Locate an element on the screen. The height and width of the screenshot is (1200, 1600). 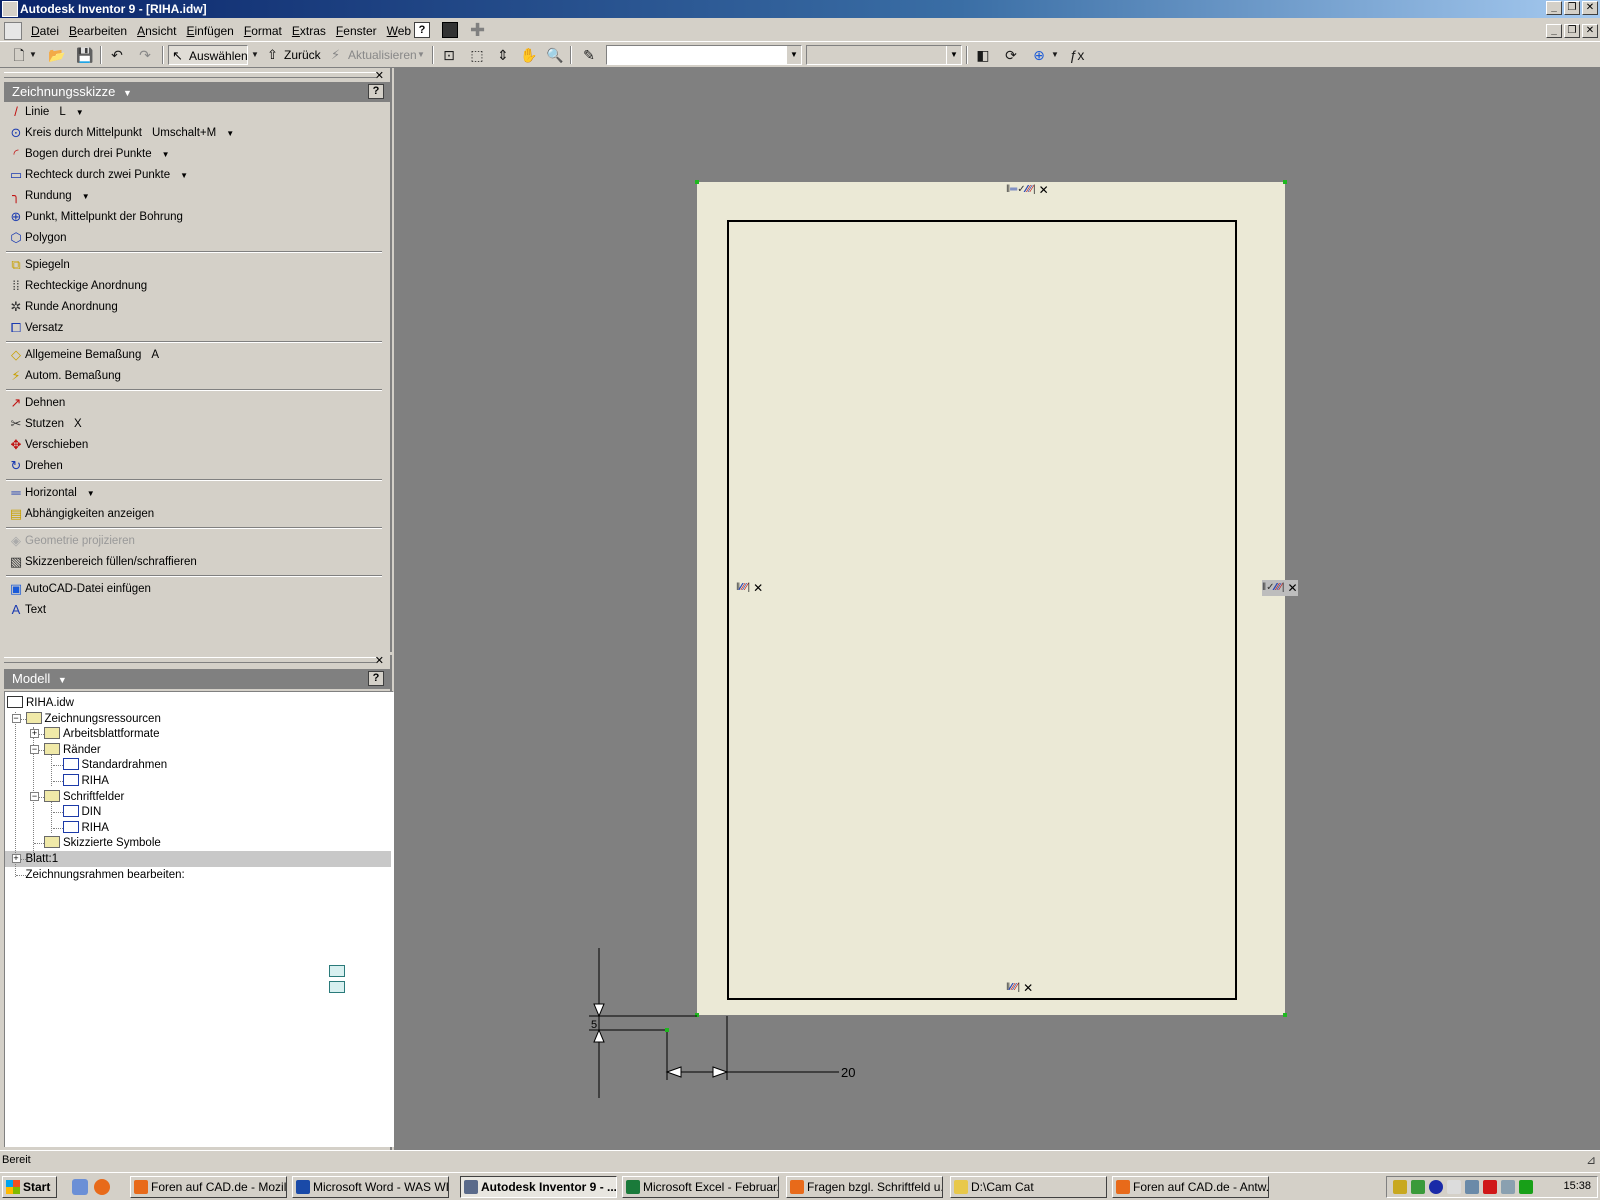
layer-combo: ▼ is located at coordinates (704, 55).